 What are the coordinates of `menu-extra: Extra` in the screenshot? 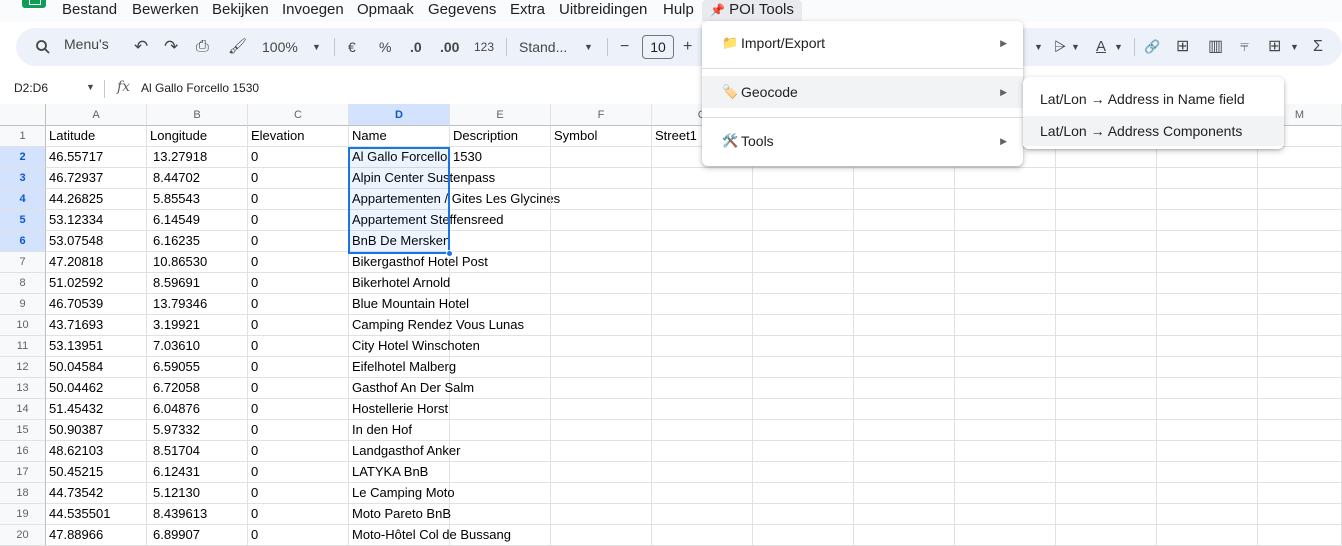 It's located at (527, 9).